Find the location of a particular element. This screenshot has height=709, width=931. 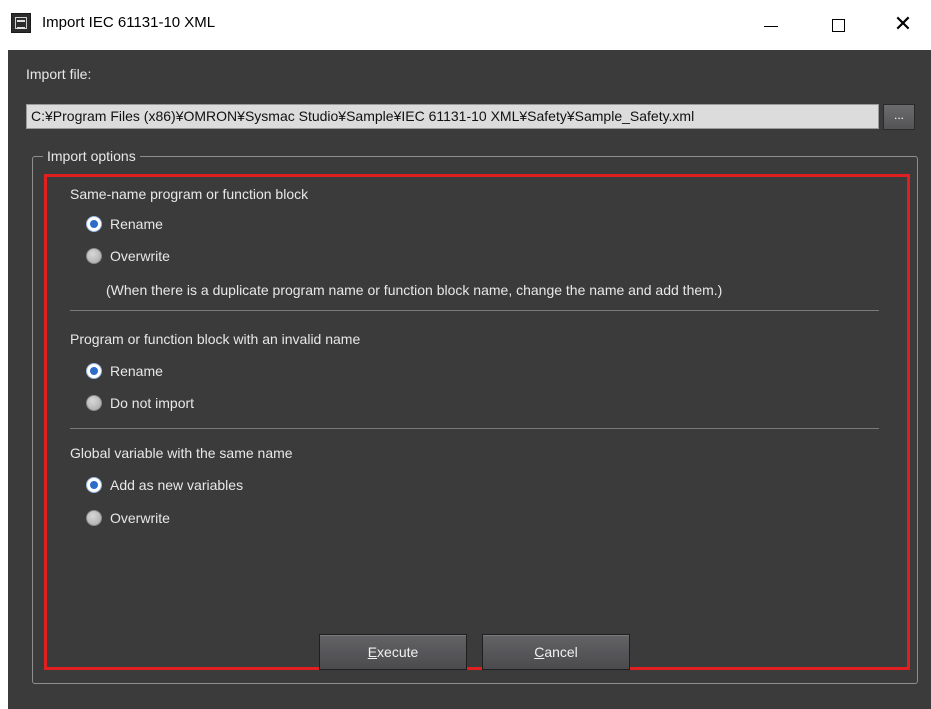

execute-accelerator: E is located at coordinates (372, 652).